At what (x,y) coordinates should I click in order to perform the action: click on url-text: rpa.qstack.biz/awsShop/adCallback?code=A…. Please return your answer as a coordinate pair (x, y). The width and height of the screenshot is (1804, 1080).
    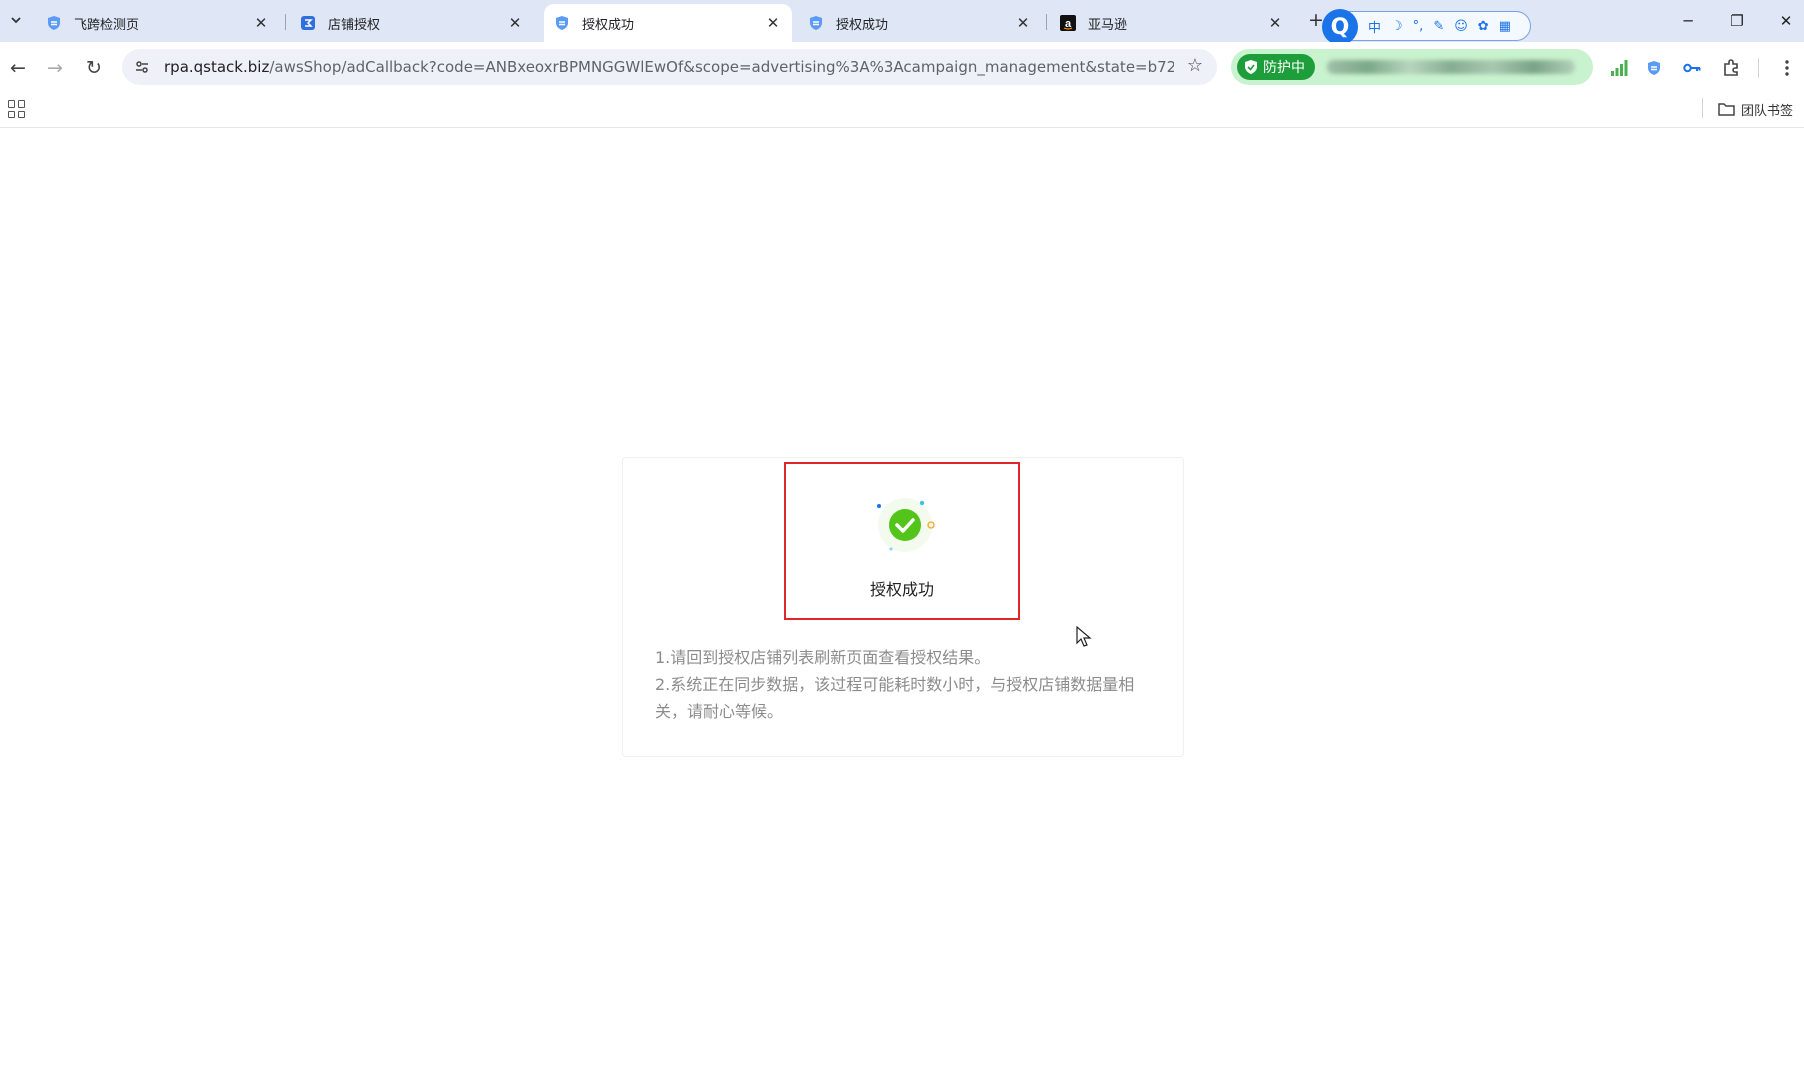
    Looking at the image, I should click on (669, 67).